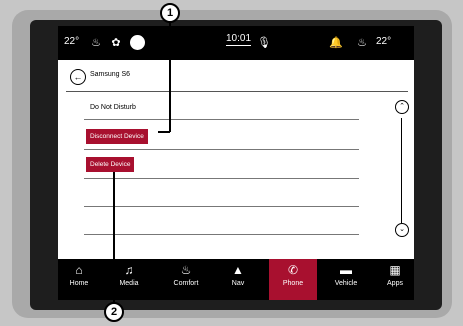 This screenshot has width=463, height=326. What do you see at coordinates (238, 283) in the screenshot?
I see `nav-label: Nav` at bounding box center [238, 283].